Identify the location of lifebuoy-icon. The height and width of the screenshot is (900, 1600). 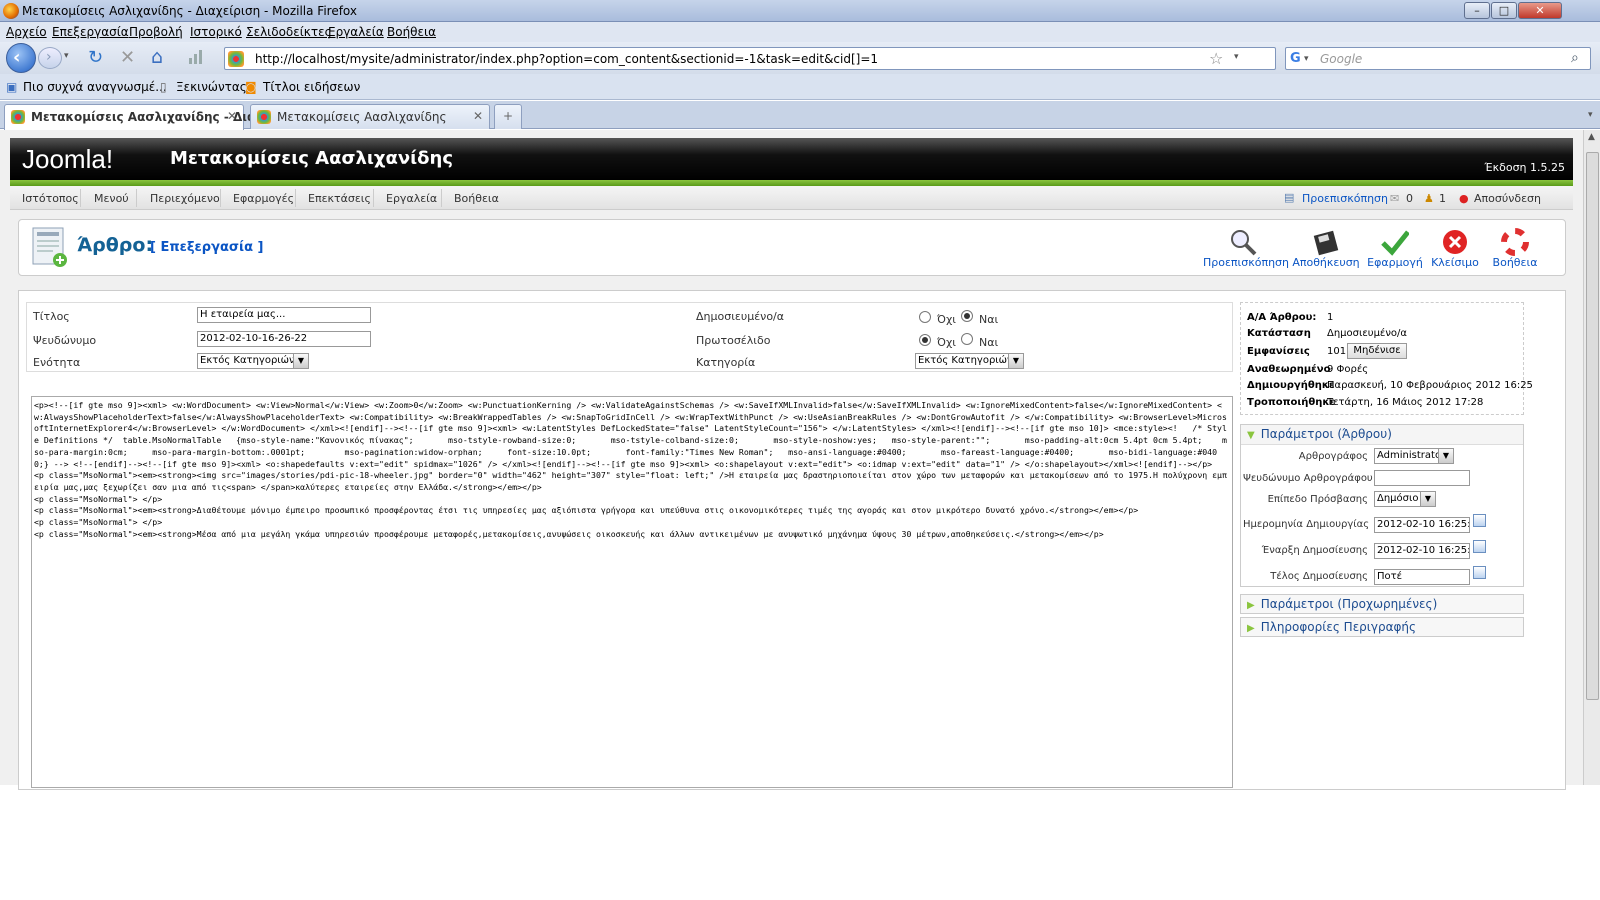
(1515, 242).